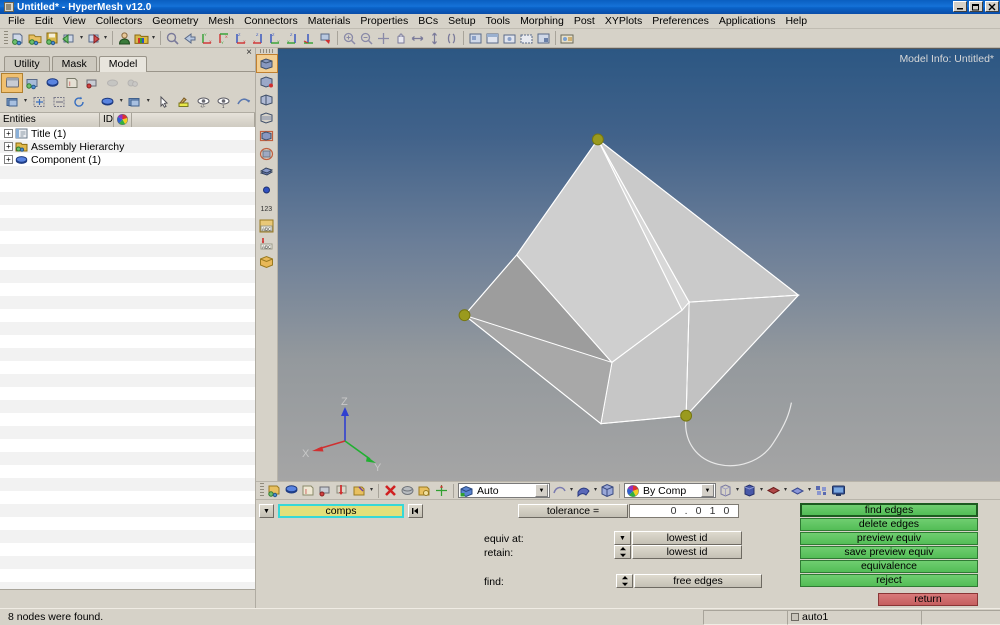 The image size is (1000, 625). What do you see at coordinates (12, 82) in the screenshot?
I see `model-browser-icon` at bounding box center [12, 82].